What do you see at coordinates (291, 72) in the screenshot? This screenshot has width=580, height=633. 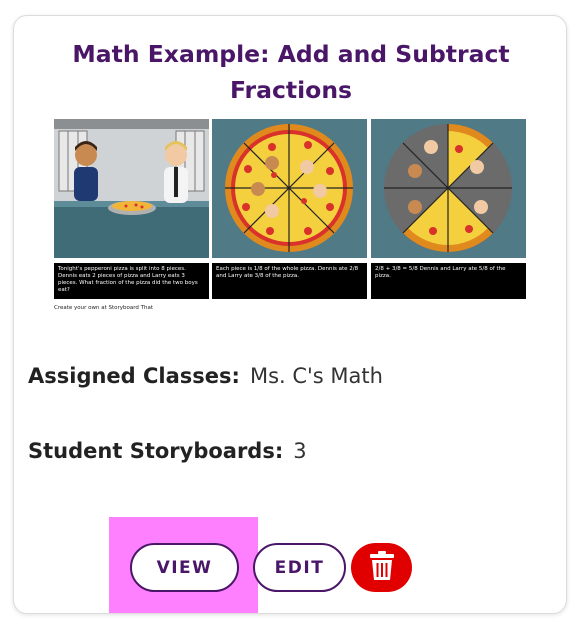 I see `card-title: Math Example: Add and Subtract Fractions` at bounding box center [291, 72].